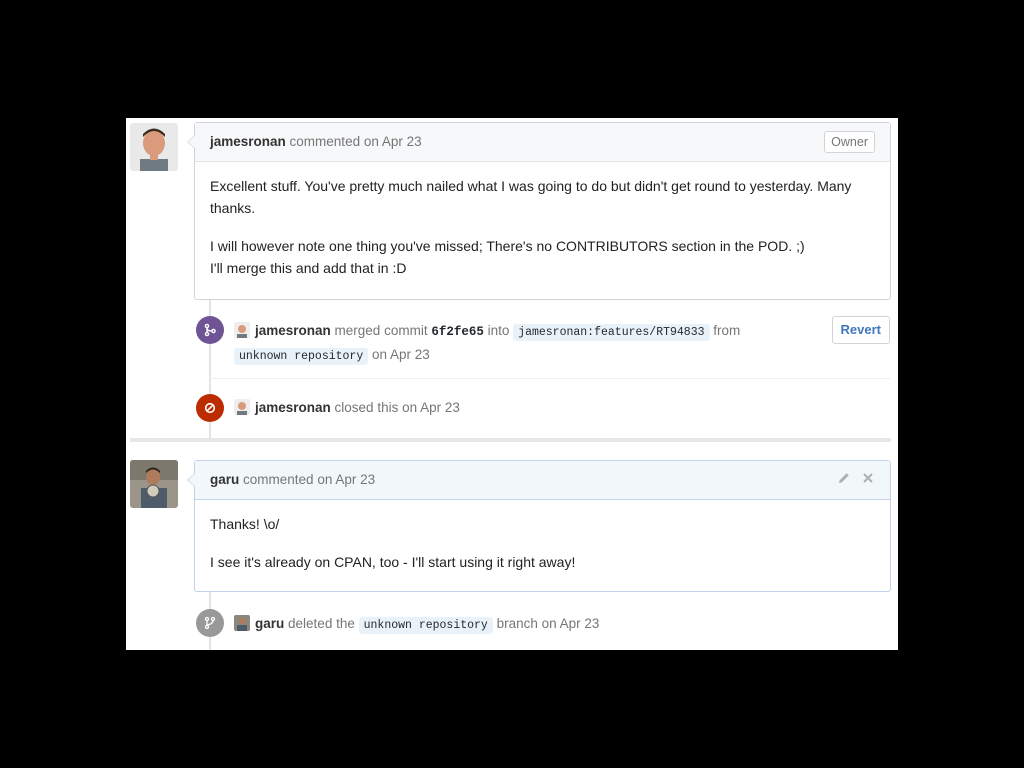  What do you see at coordinates (860, 330) in the screenshot?
I see `revert-button: Revert` at bounding box center [860, 330].